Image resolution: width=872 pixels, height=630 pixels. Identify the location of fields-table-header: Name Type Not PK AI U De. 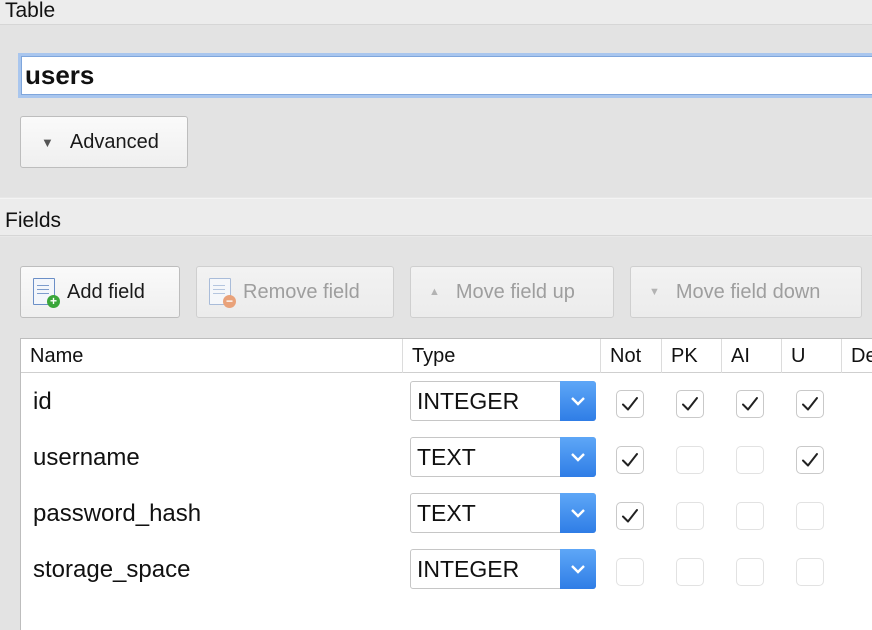
(446, 356).